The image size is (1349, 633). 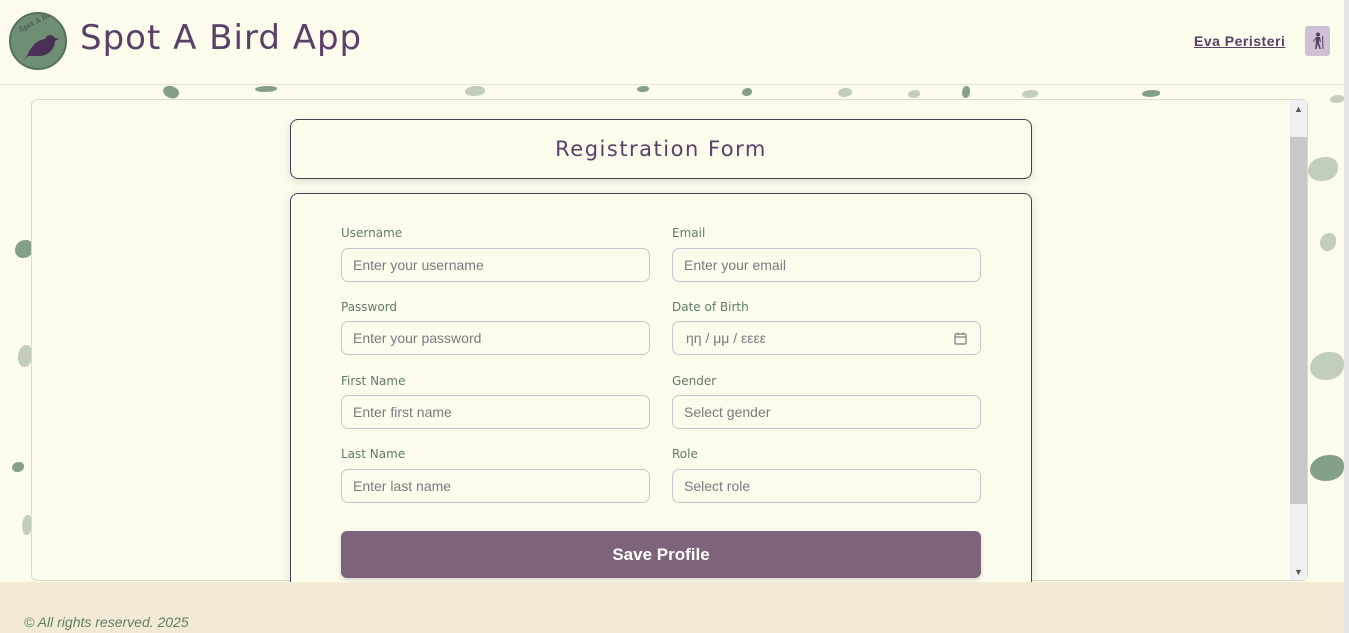 I want to click on scrollbar-thumb, so click(x=1298, y=320).